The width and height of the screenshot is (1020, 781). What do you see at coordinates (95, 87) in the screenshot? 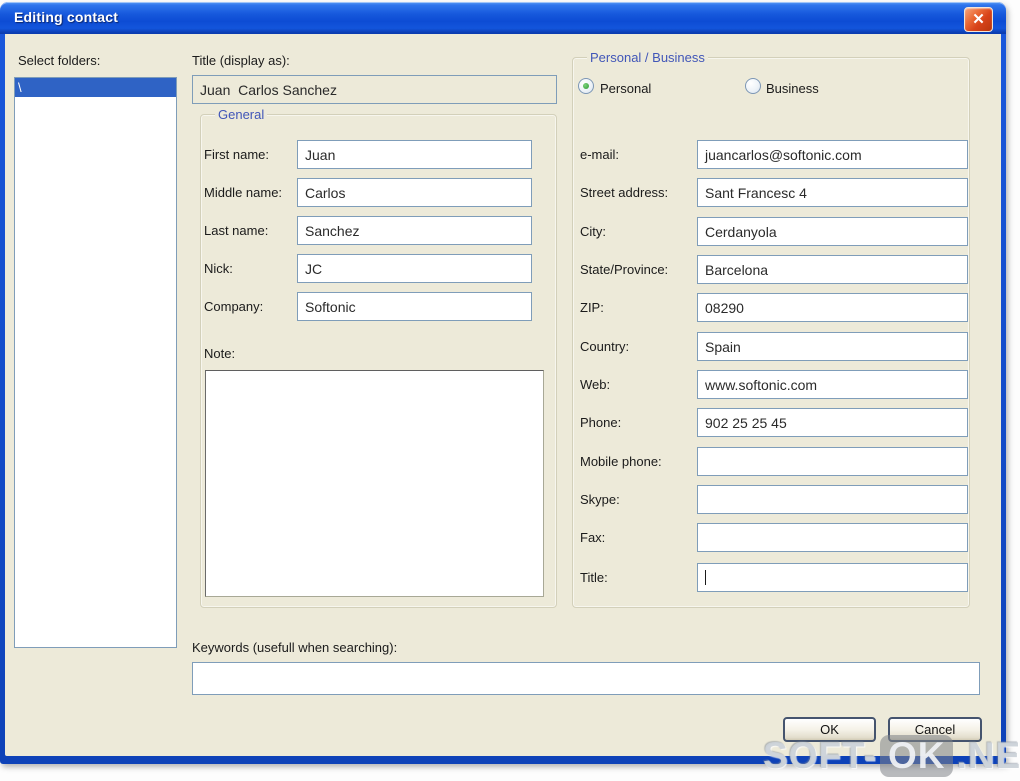
I see `folder-list-item-selected: \` at bounding box center [95, 87].